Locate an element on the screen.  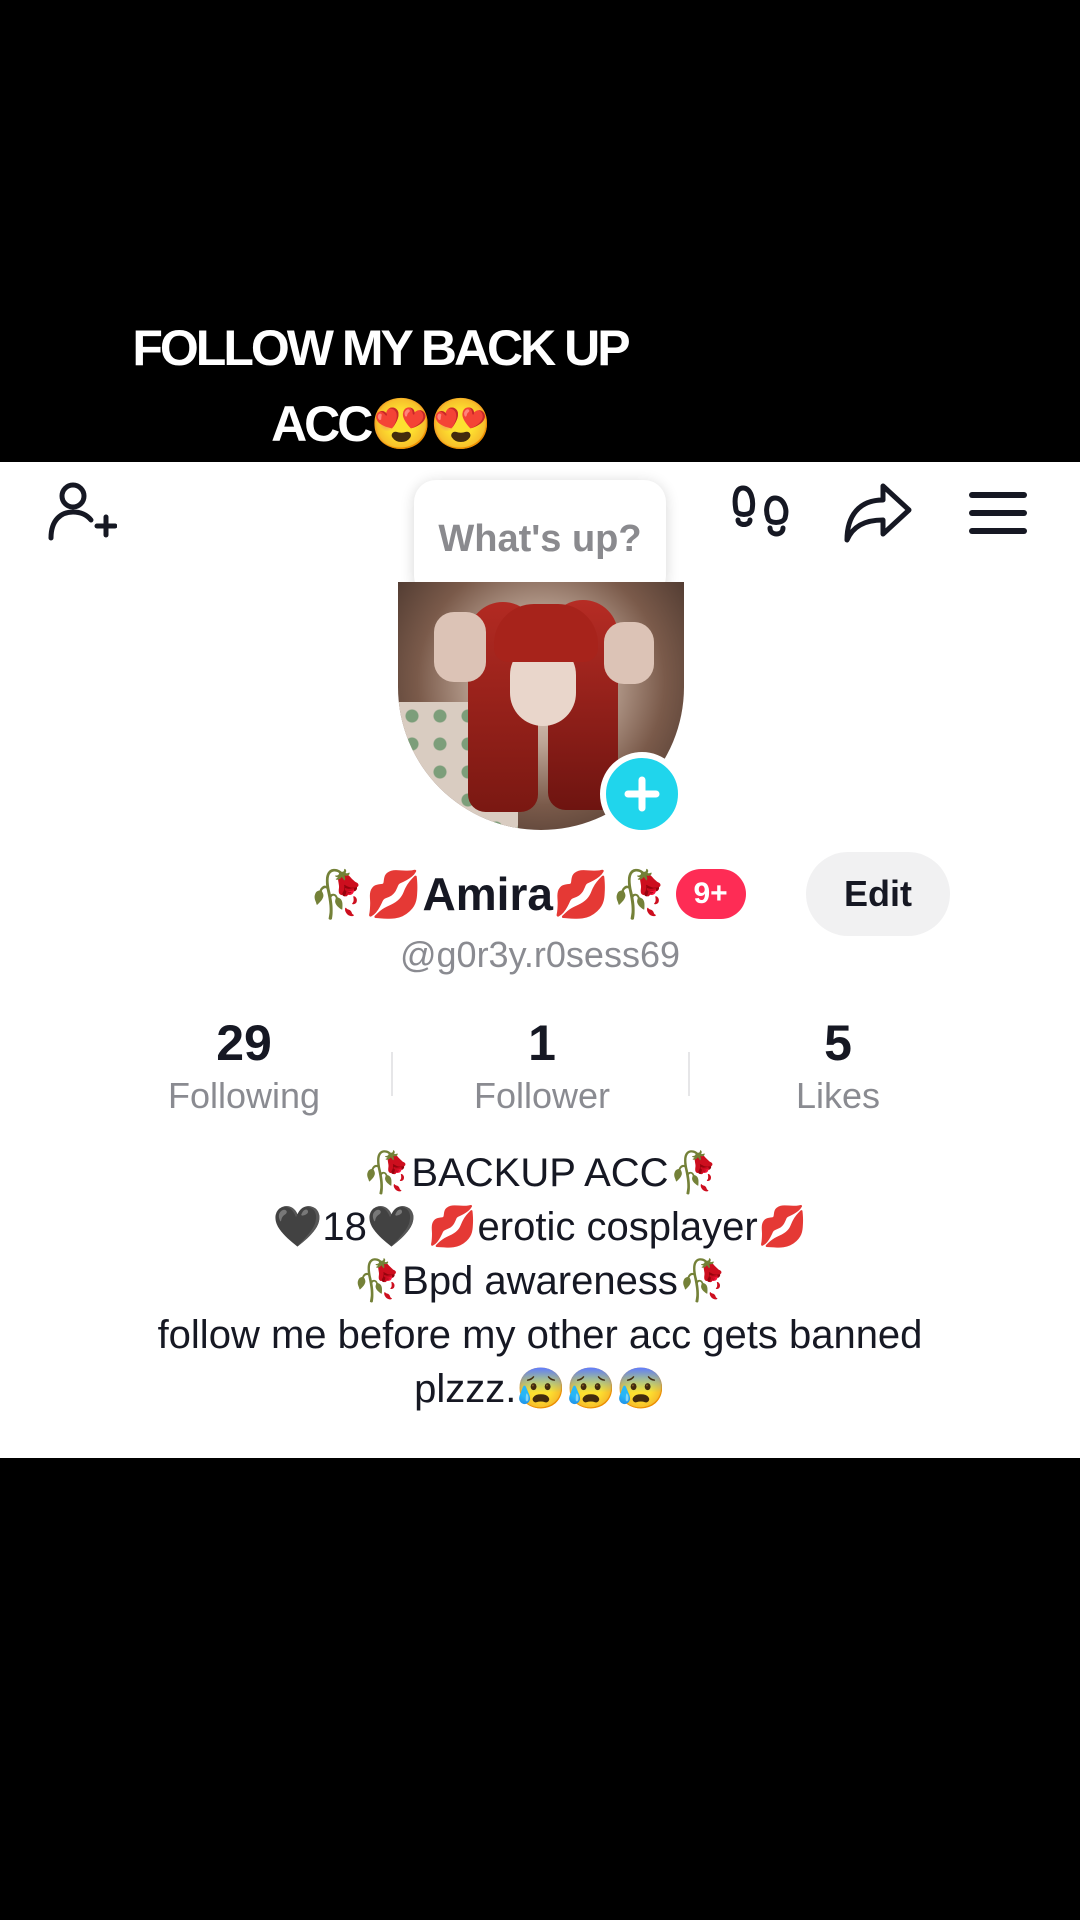
following-label: Following is located at coordinates (244, 1095).